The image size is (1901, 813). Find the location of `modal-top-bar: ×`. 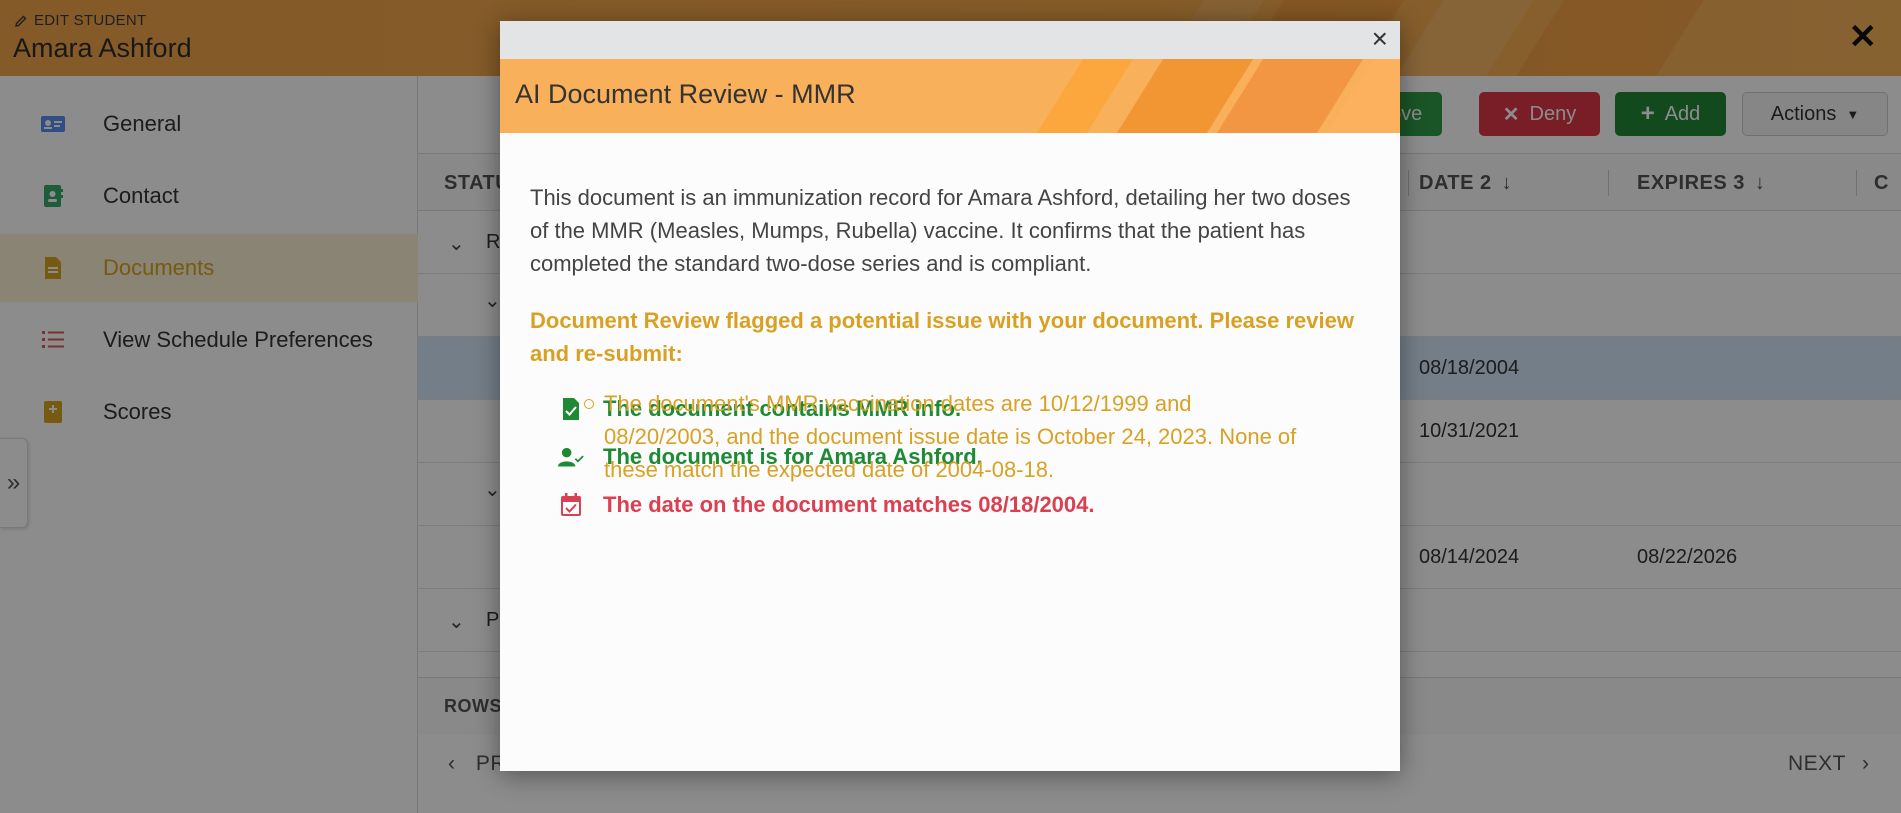

modal-top-bar: × is located at coordinates (950, 40).